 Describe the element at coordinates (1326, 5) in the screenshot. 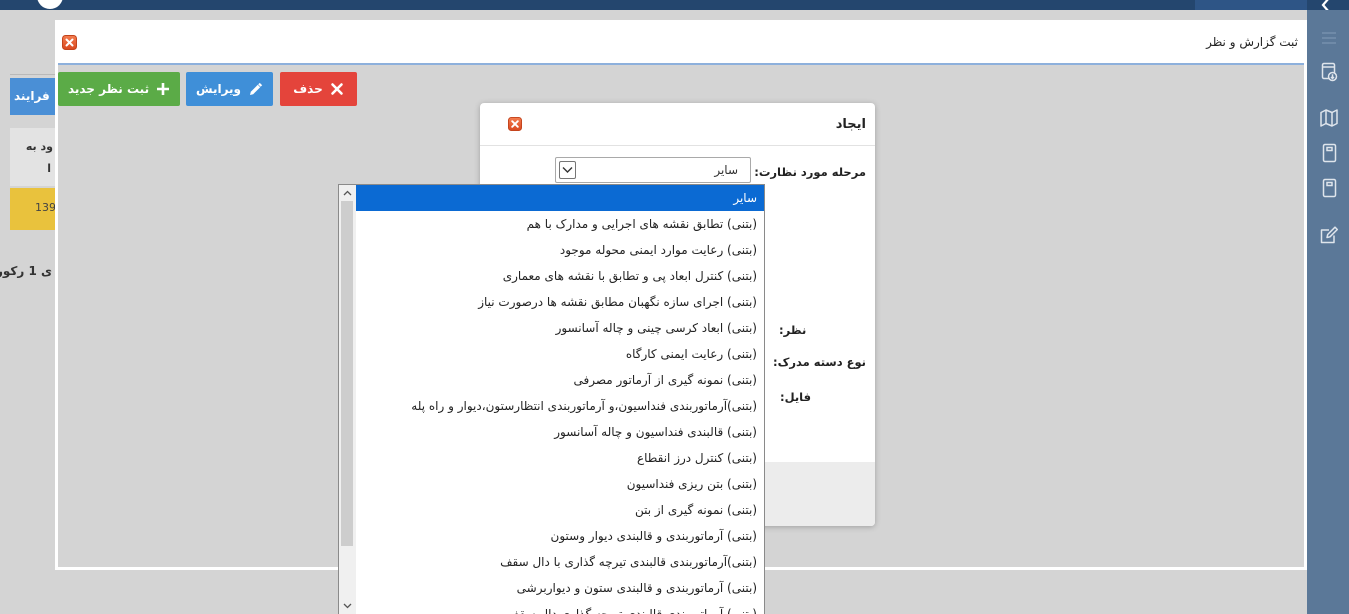

I see `back-arrow-icon` at that location.